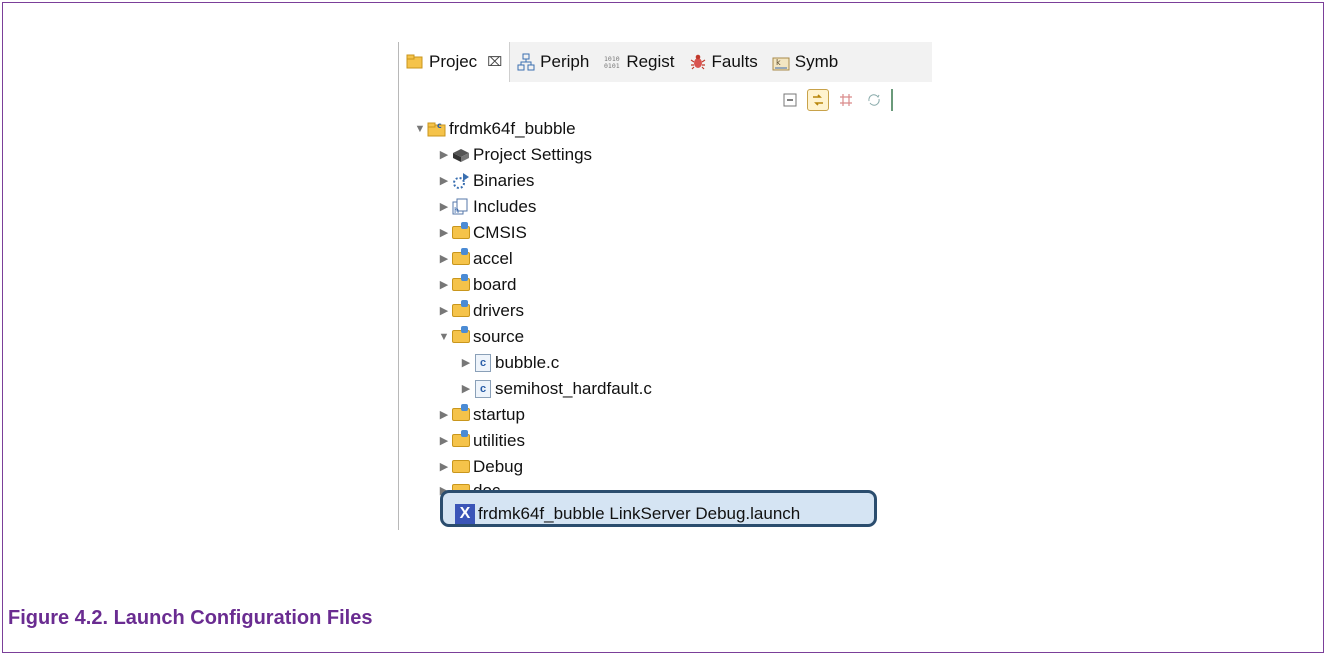 The width and height of the screenshot is (1328, 657). Describe the element at coordinates (778, 62) in the screenshot. I see `svg-text: k` at that location.